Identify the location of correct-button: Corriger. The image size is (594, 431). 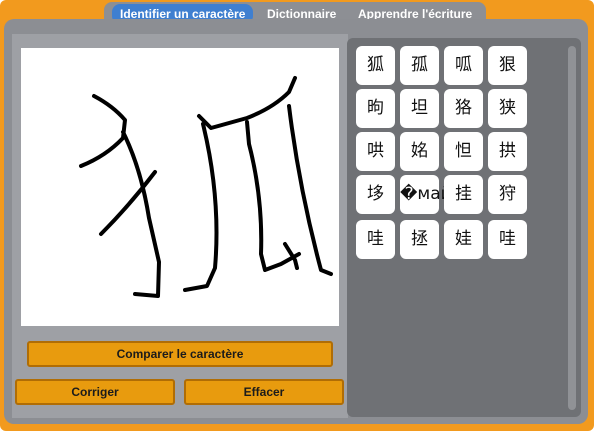
(95, 392).